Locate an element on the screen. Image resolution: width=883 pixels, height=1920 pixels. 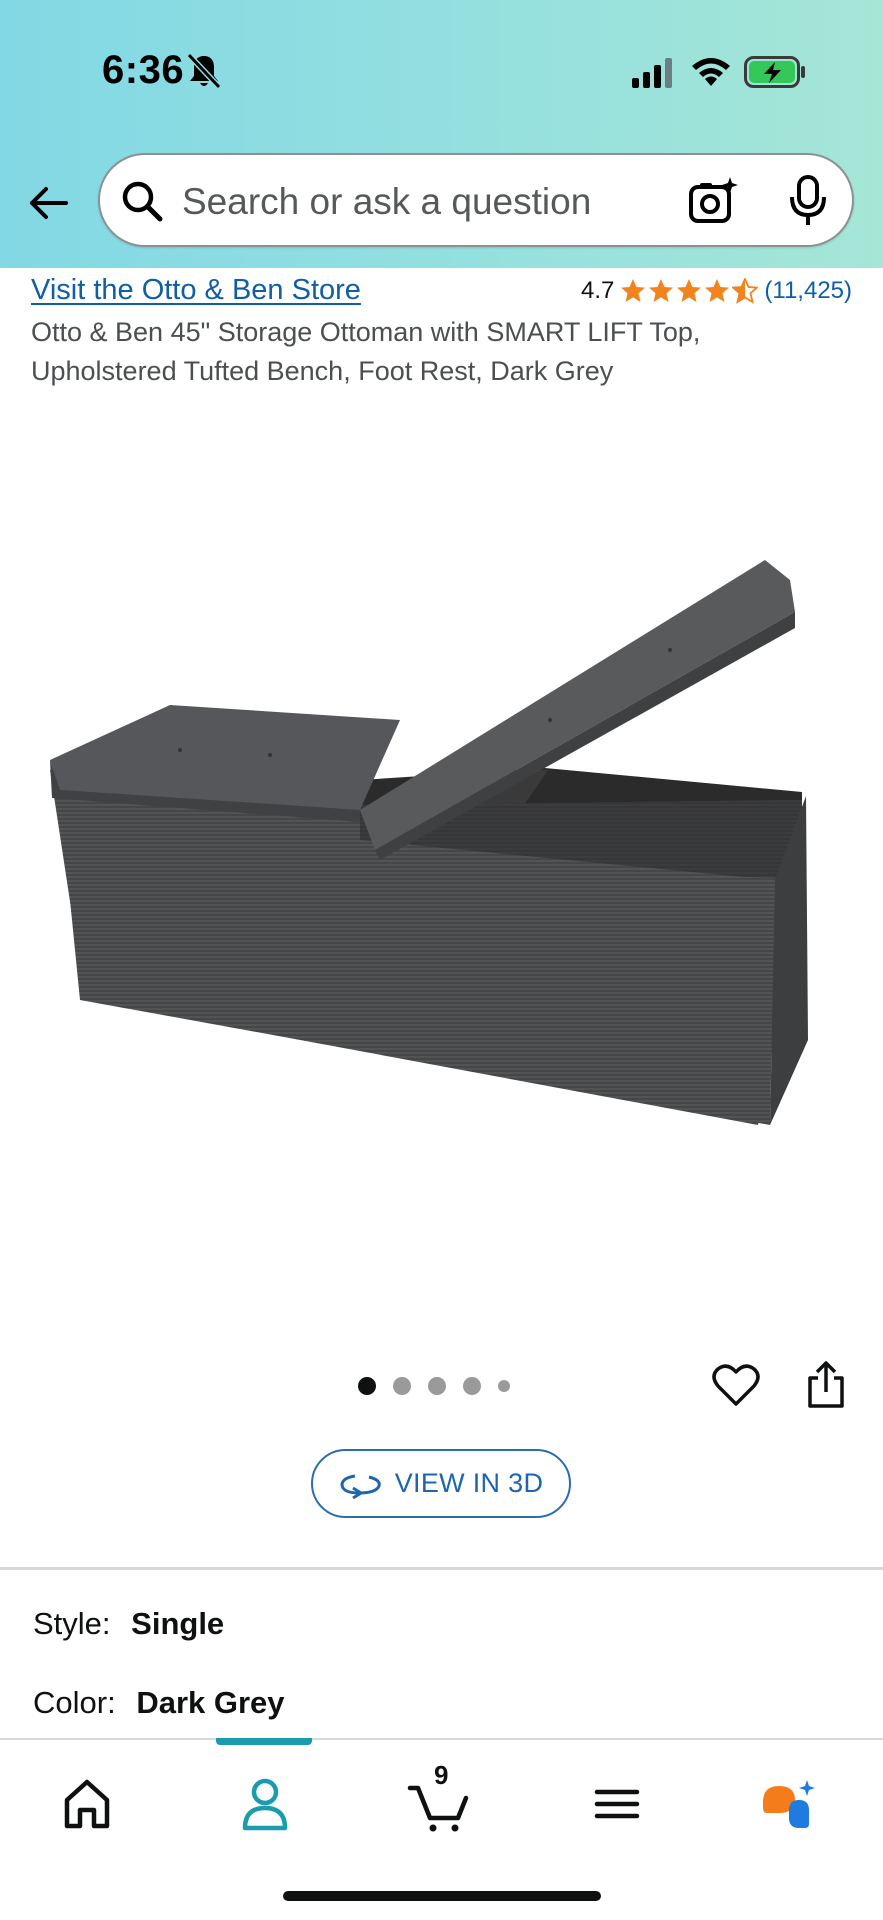
heart-icon is located at coordinates (736, 1385).